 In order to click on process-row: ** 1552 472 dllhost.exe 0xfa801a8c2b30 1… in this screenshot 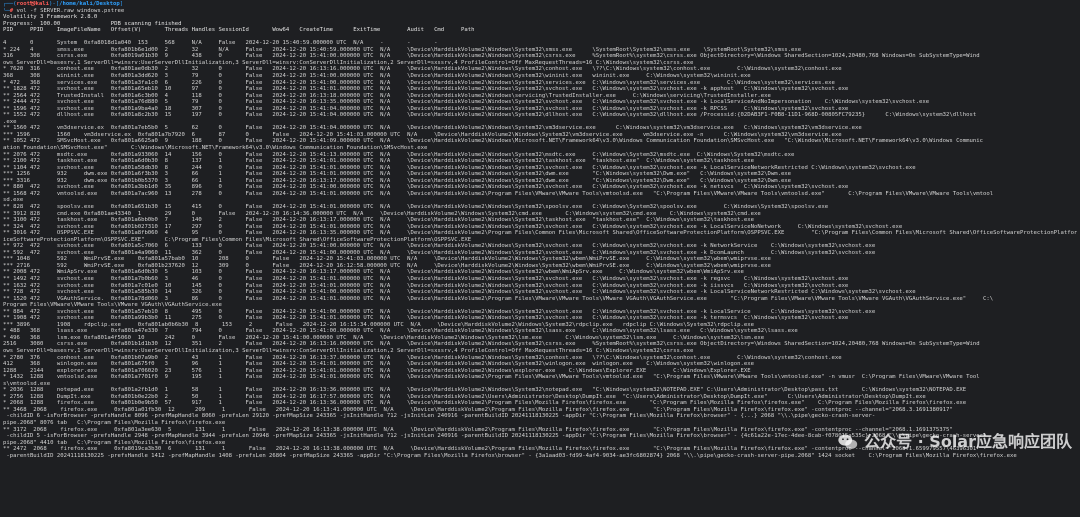, I will do `click(490, 115)`.